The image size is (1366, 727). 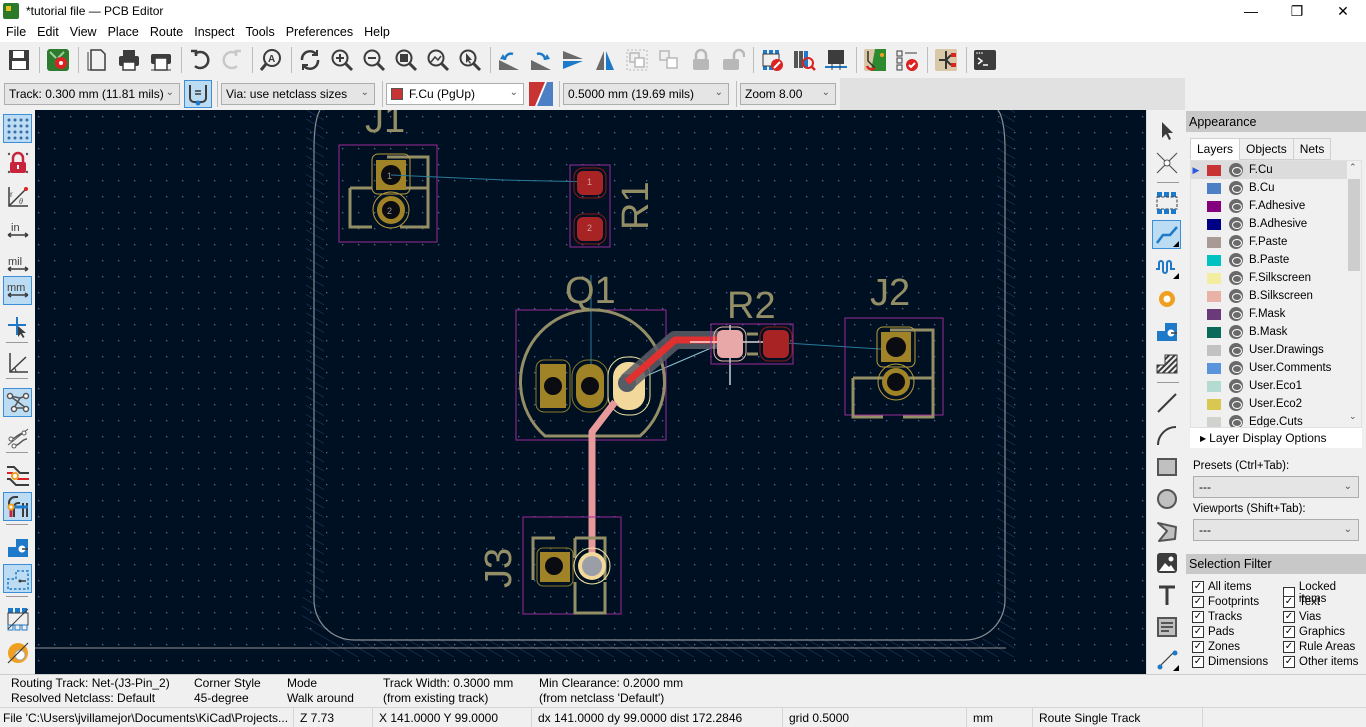 I want to click on selection-filter-item: ✓ Dimensions, so click(x=1230, y=662).